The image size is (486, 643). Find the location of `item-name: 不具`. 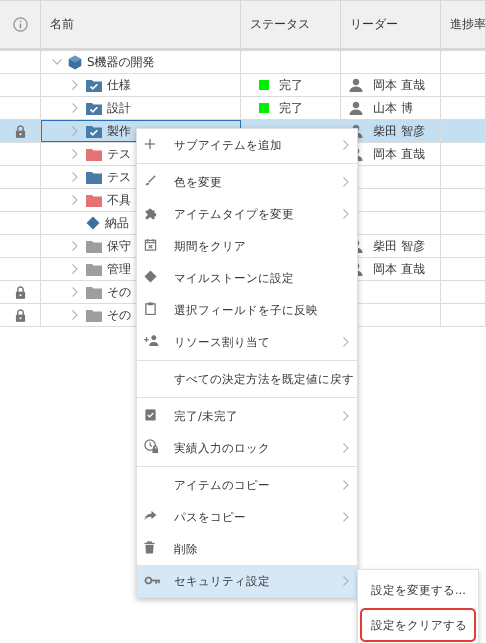

item-name: 不具 is located at coordinates (119, 200).